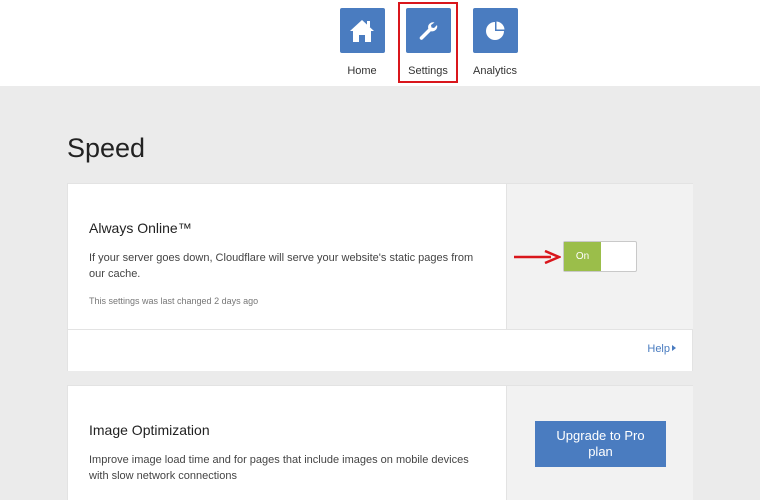 This screenshot has width=760, height=500. What do you see at coordinates (106, 148) in the screenshot?
I see `page-title: Speed` at bounding box center [106, 148].